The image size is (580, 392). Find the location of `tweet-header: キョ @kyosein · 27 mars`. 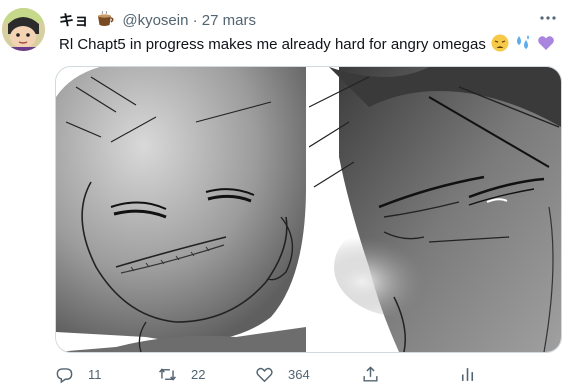

tweet-header: キョ @kyosein · 27 mars is located at coordinates (157, 21).